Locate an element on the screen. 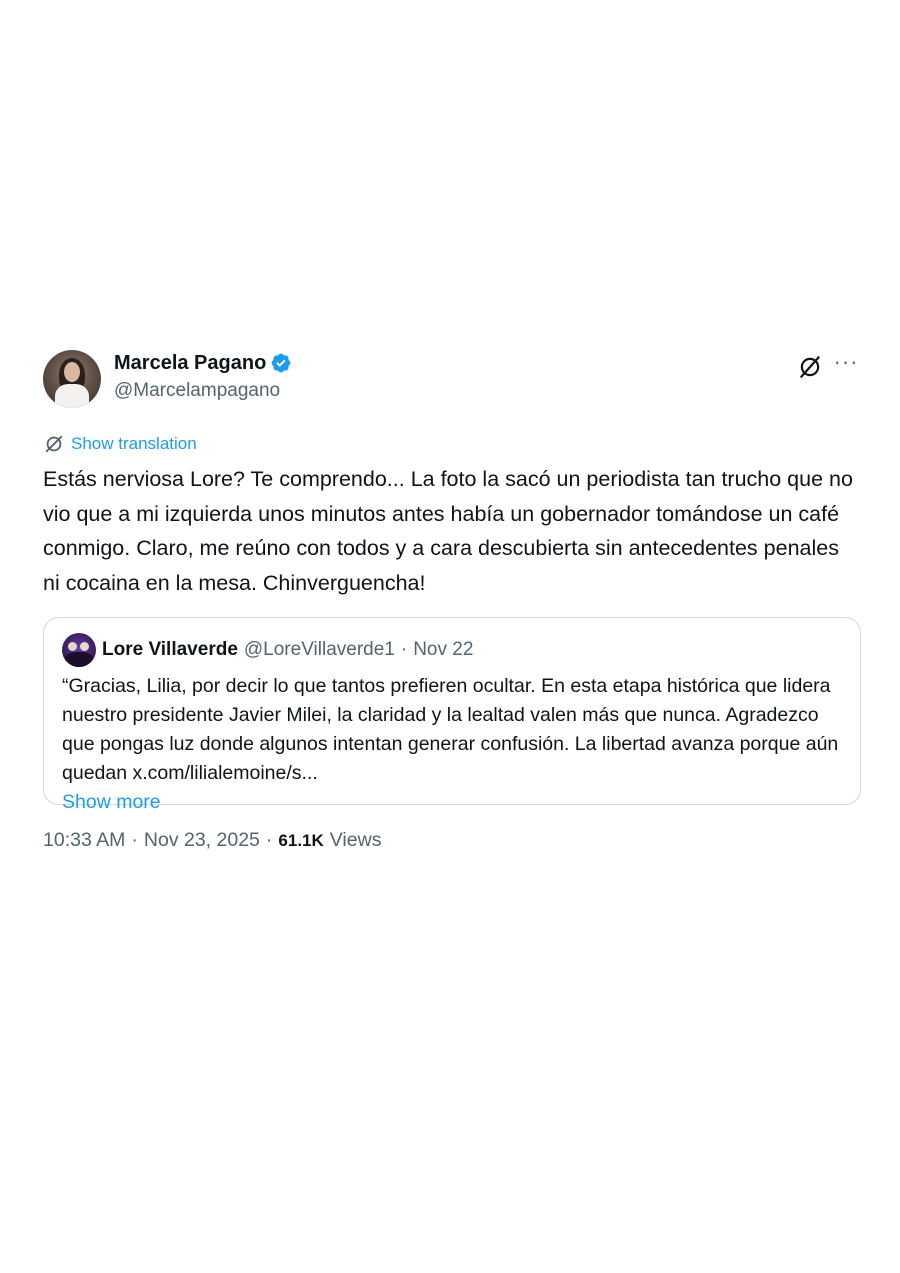 The height and width of the screenshot is (1273, 900). verified-badge-icon is located at coordinates (281, 363).